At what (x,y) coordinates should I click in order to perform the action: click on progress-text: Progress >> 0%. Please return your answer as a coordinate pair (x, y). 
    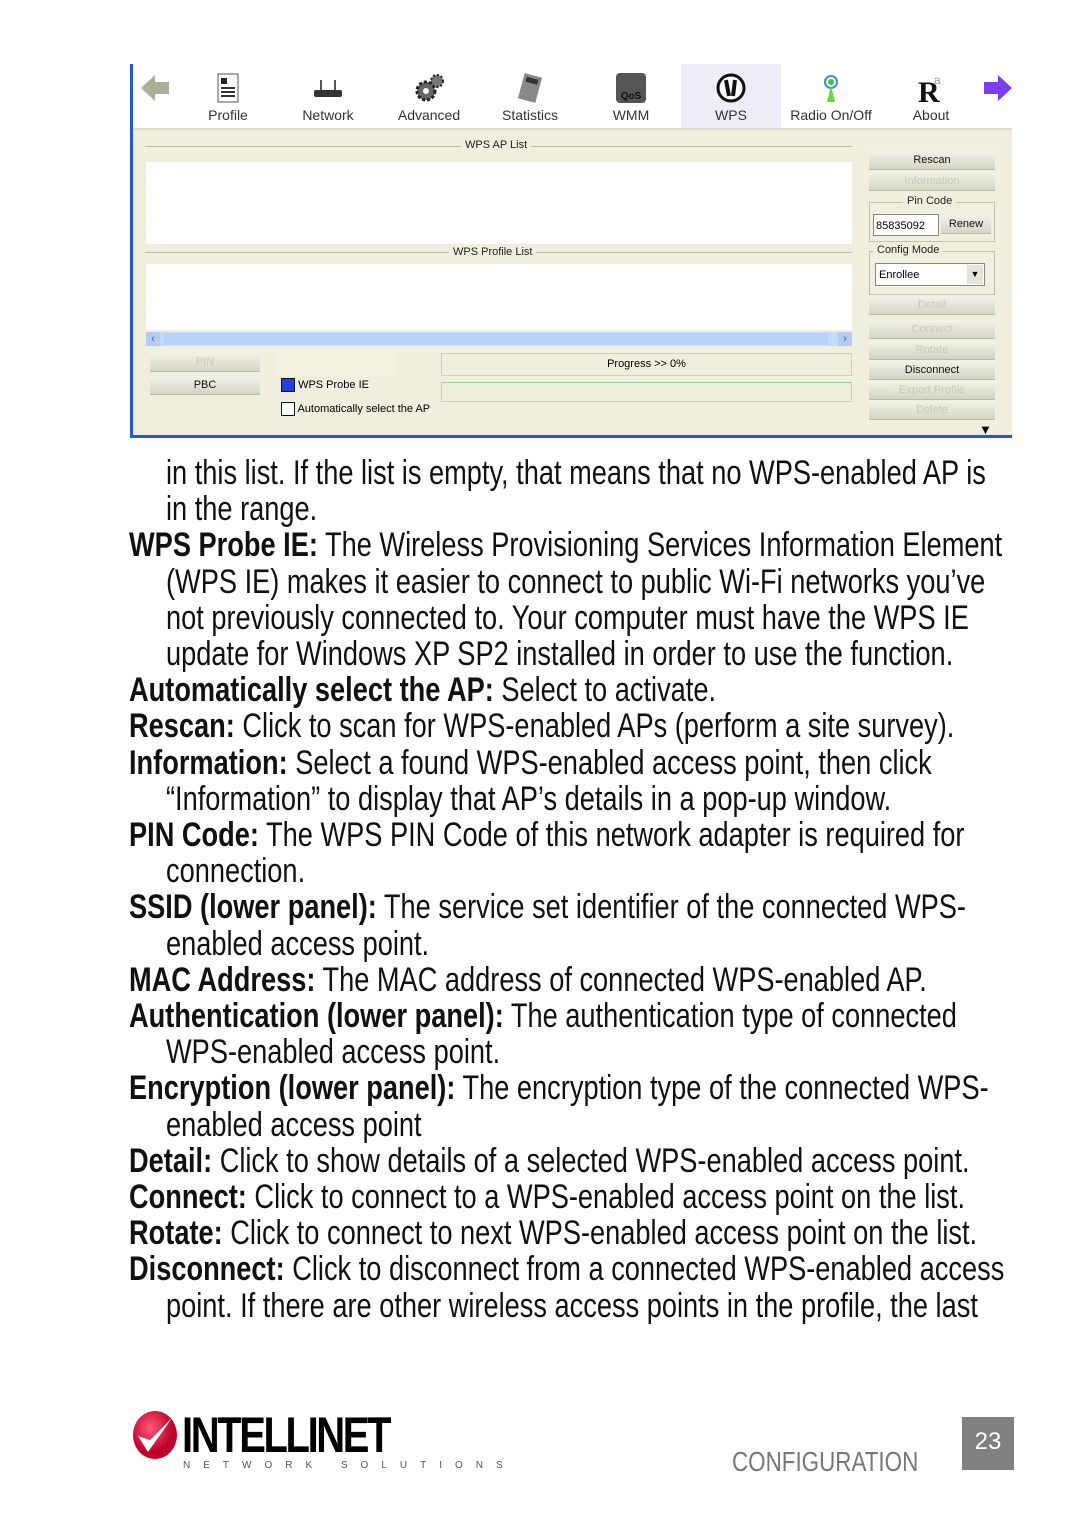
    Looking at the image, I should click on (646, 364).